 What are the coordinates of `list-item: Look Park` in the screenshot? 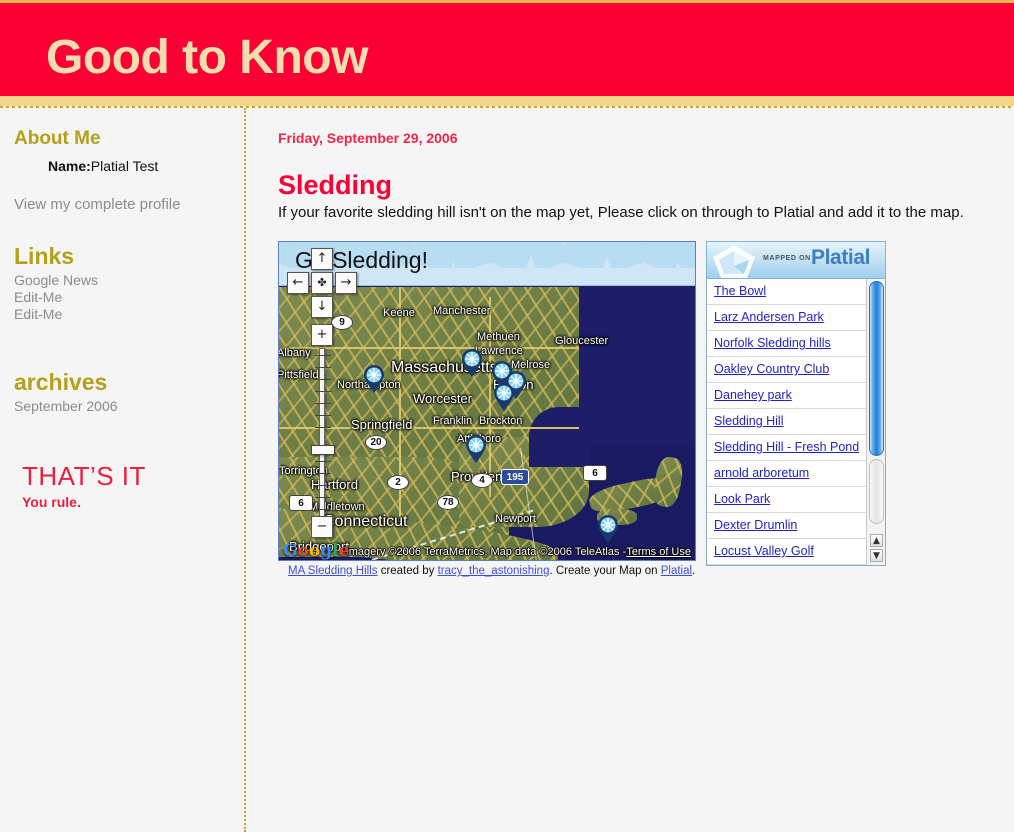 It's located at (786, 500).